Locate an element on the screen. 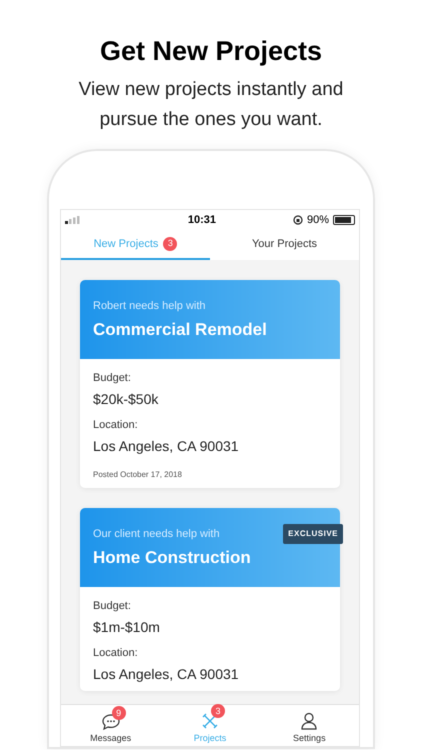 The image size is (422, 750). field-value: $1m-$10m is located at coordinates (126, 627).